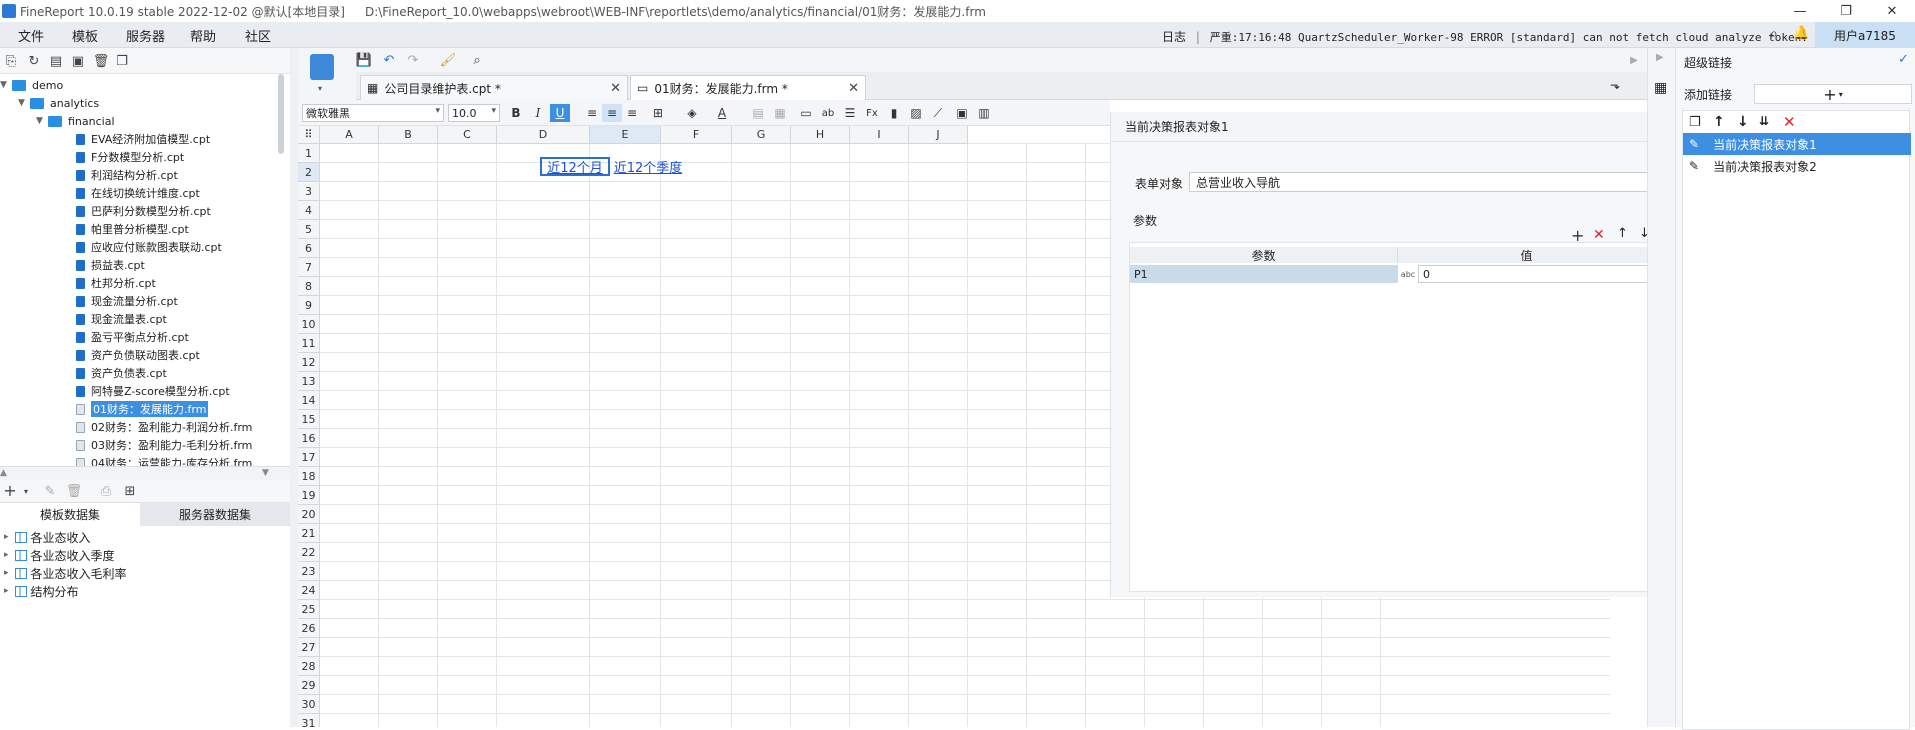 The image size is (1915, 730). I want to click on hyperlink-item: ✎ 当前决策报表对象1, so click(1797, 144).